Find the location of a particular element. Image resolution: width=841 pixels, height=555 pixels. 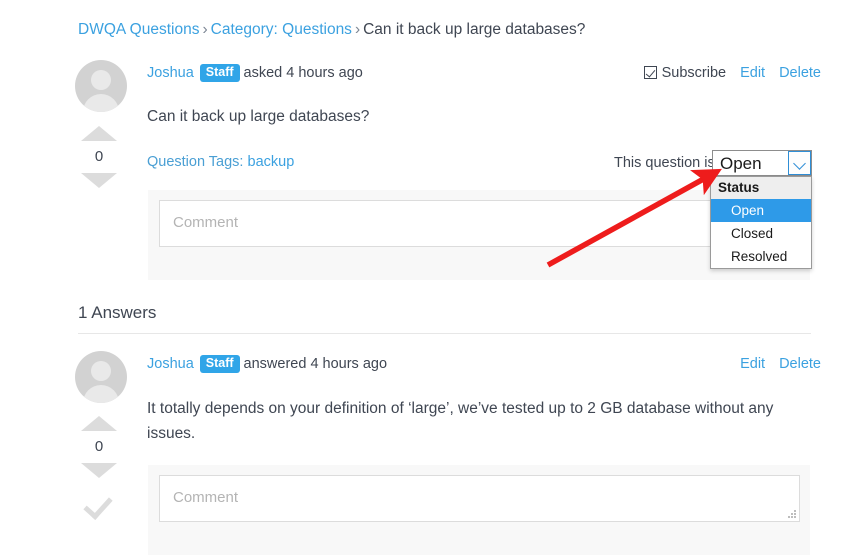

status-option-resolved: Resolved is located at coordinates (761, 256).